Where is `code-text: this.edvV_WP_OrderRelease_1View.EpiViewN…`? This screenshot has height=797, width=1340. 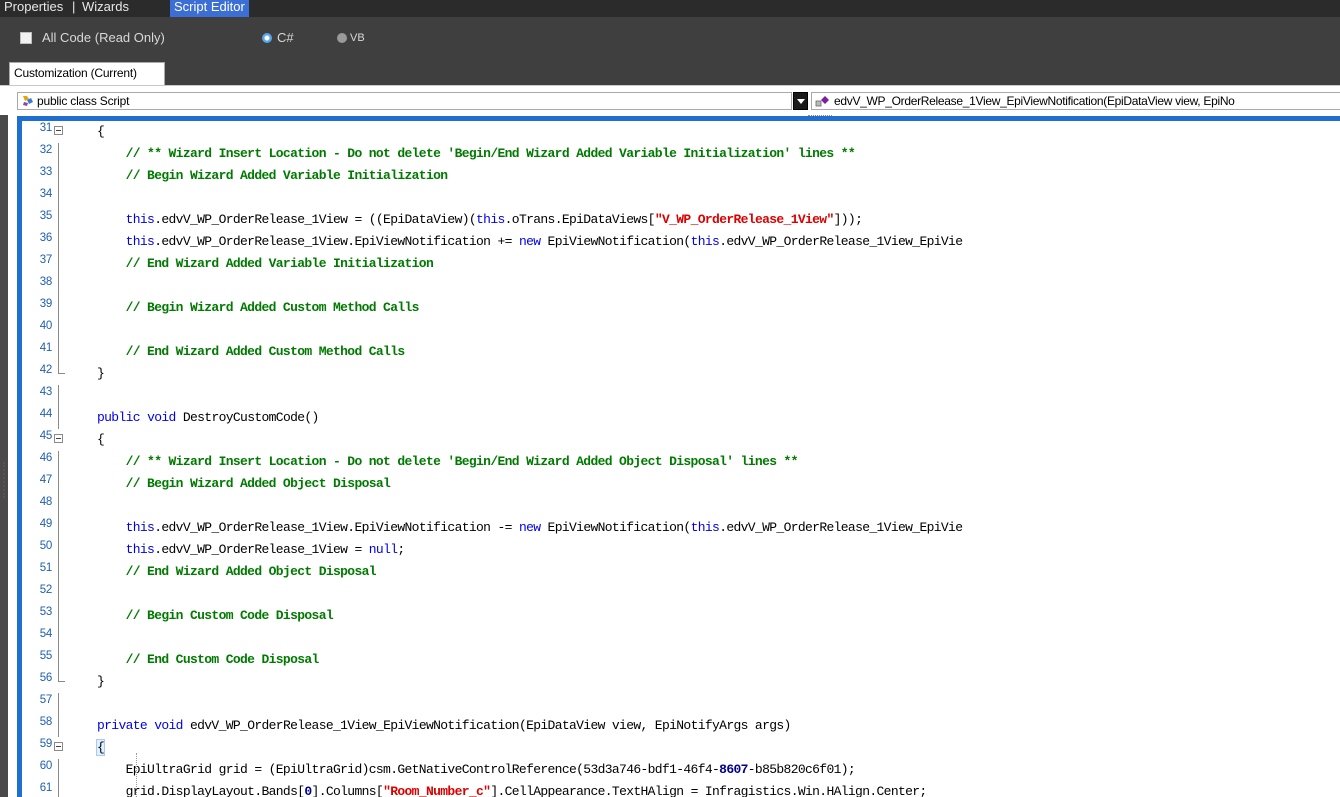
code-text: this.edvV_WP_OrderRelease_1View.EpiViewN… is located at coordinates (530, 241).